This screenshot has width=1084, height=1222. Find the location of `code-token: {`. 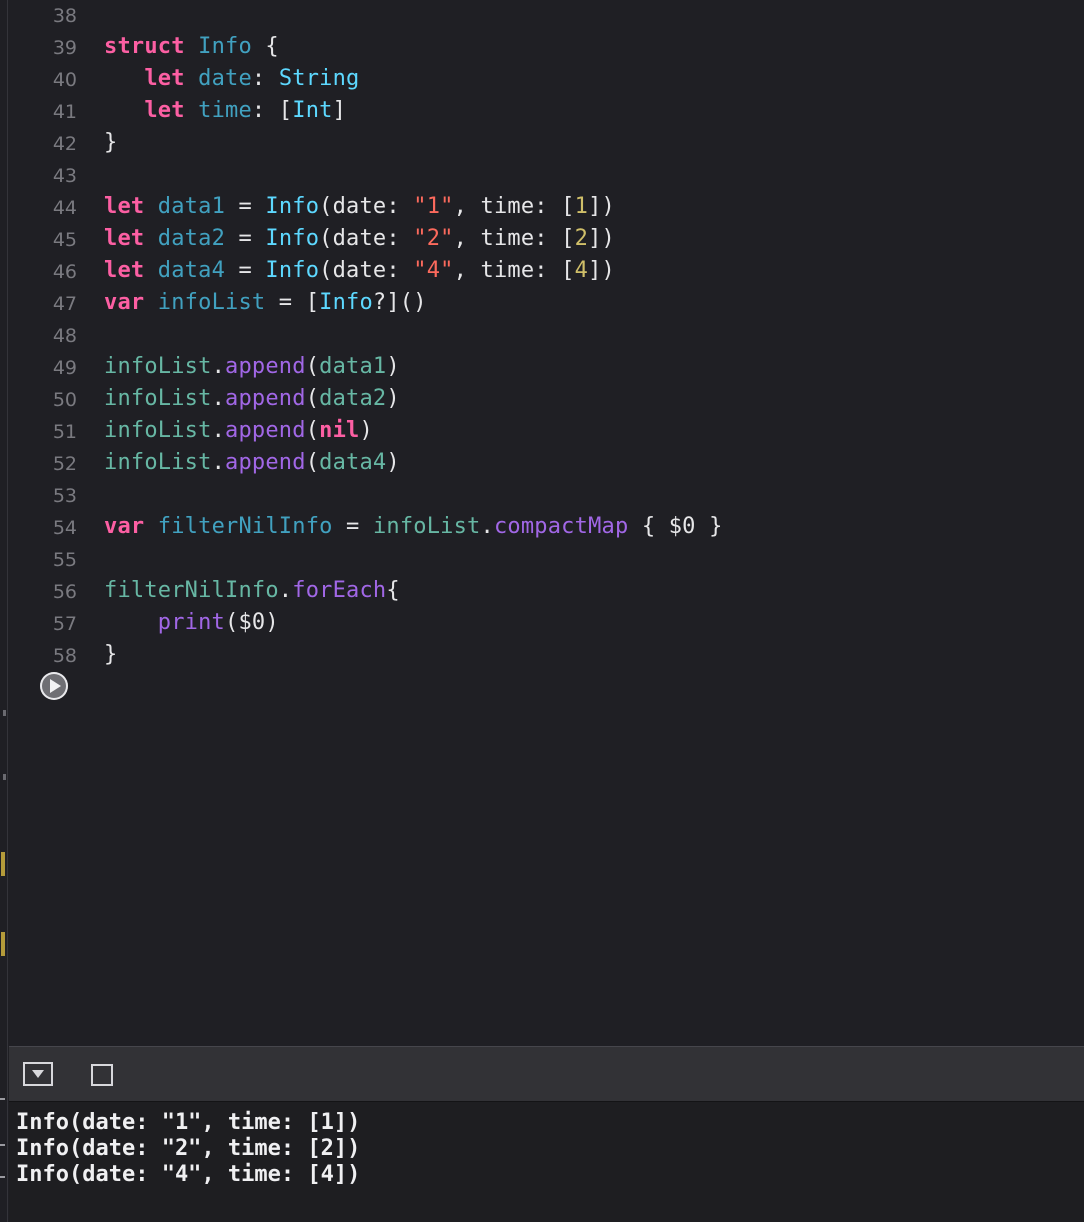

code-token: { is located at coordinates (265, 46).